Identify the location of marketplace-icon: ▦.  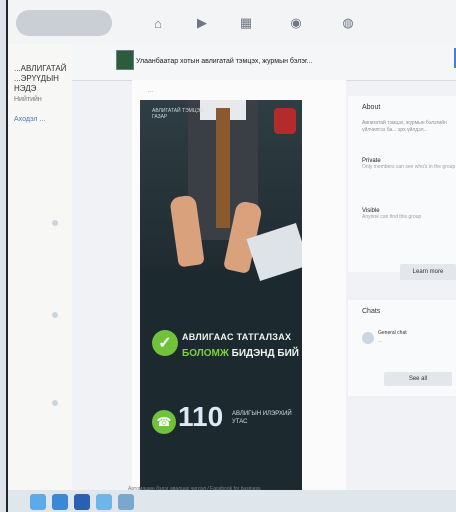
(246, 23).